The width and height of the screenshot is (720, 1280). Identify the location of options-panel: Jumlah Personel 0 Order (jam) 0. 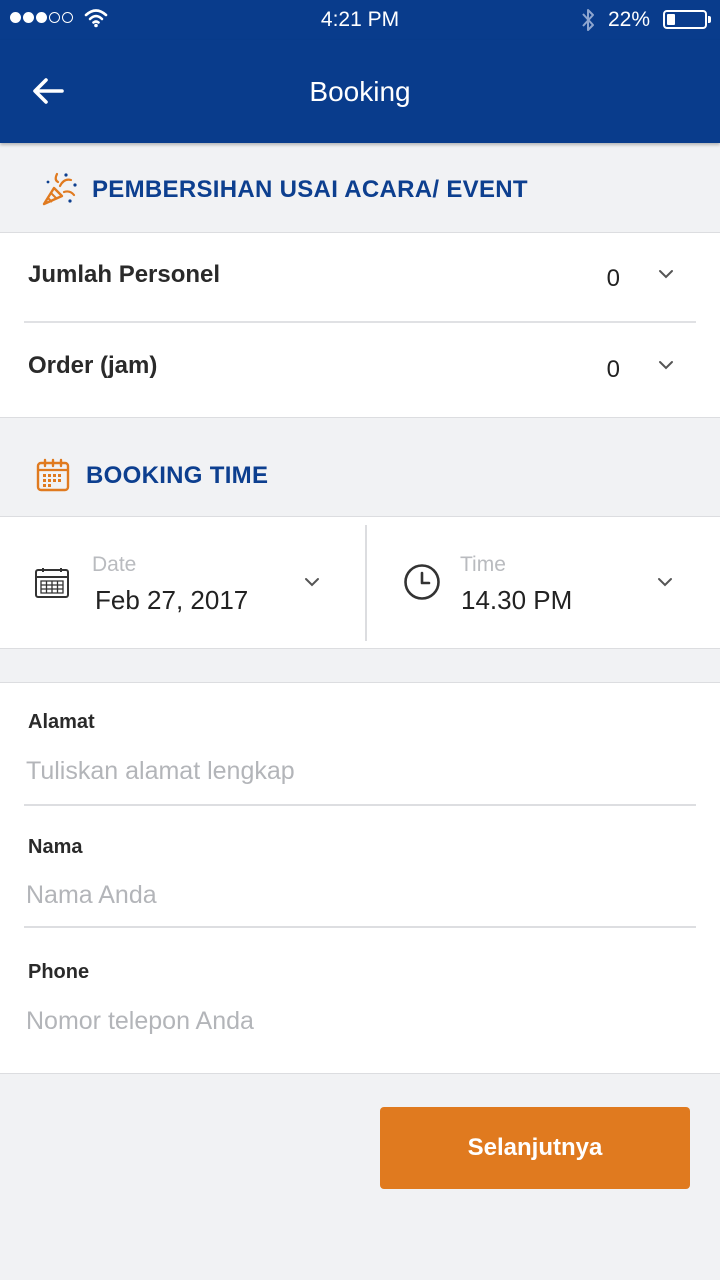
(360, 325).